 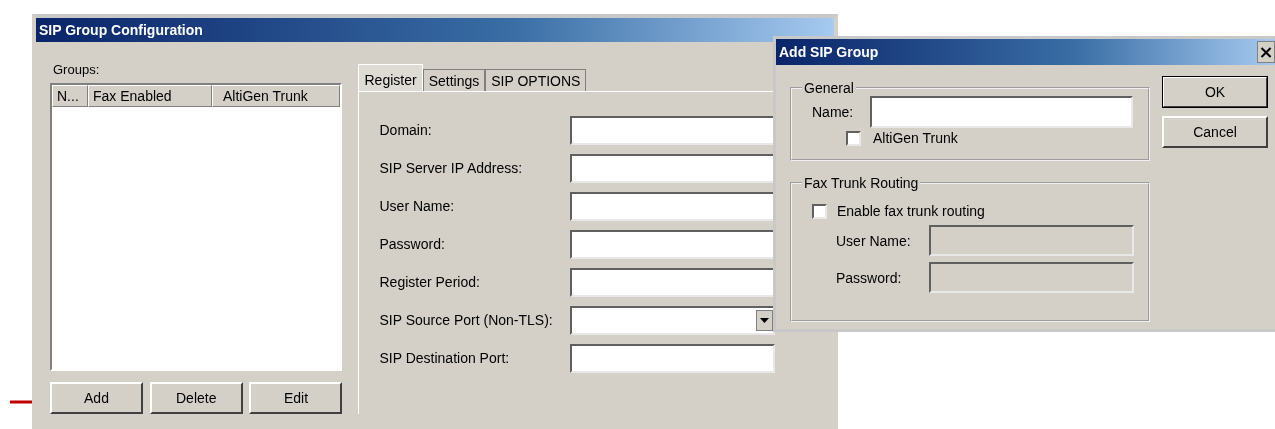 I want to click on action-button: Add, so click(x=96, y=398).